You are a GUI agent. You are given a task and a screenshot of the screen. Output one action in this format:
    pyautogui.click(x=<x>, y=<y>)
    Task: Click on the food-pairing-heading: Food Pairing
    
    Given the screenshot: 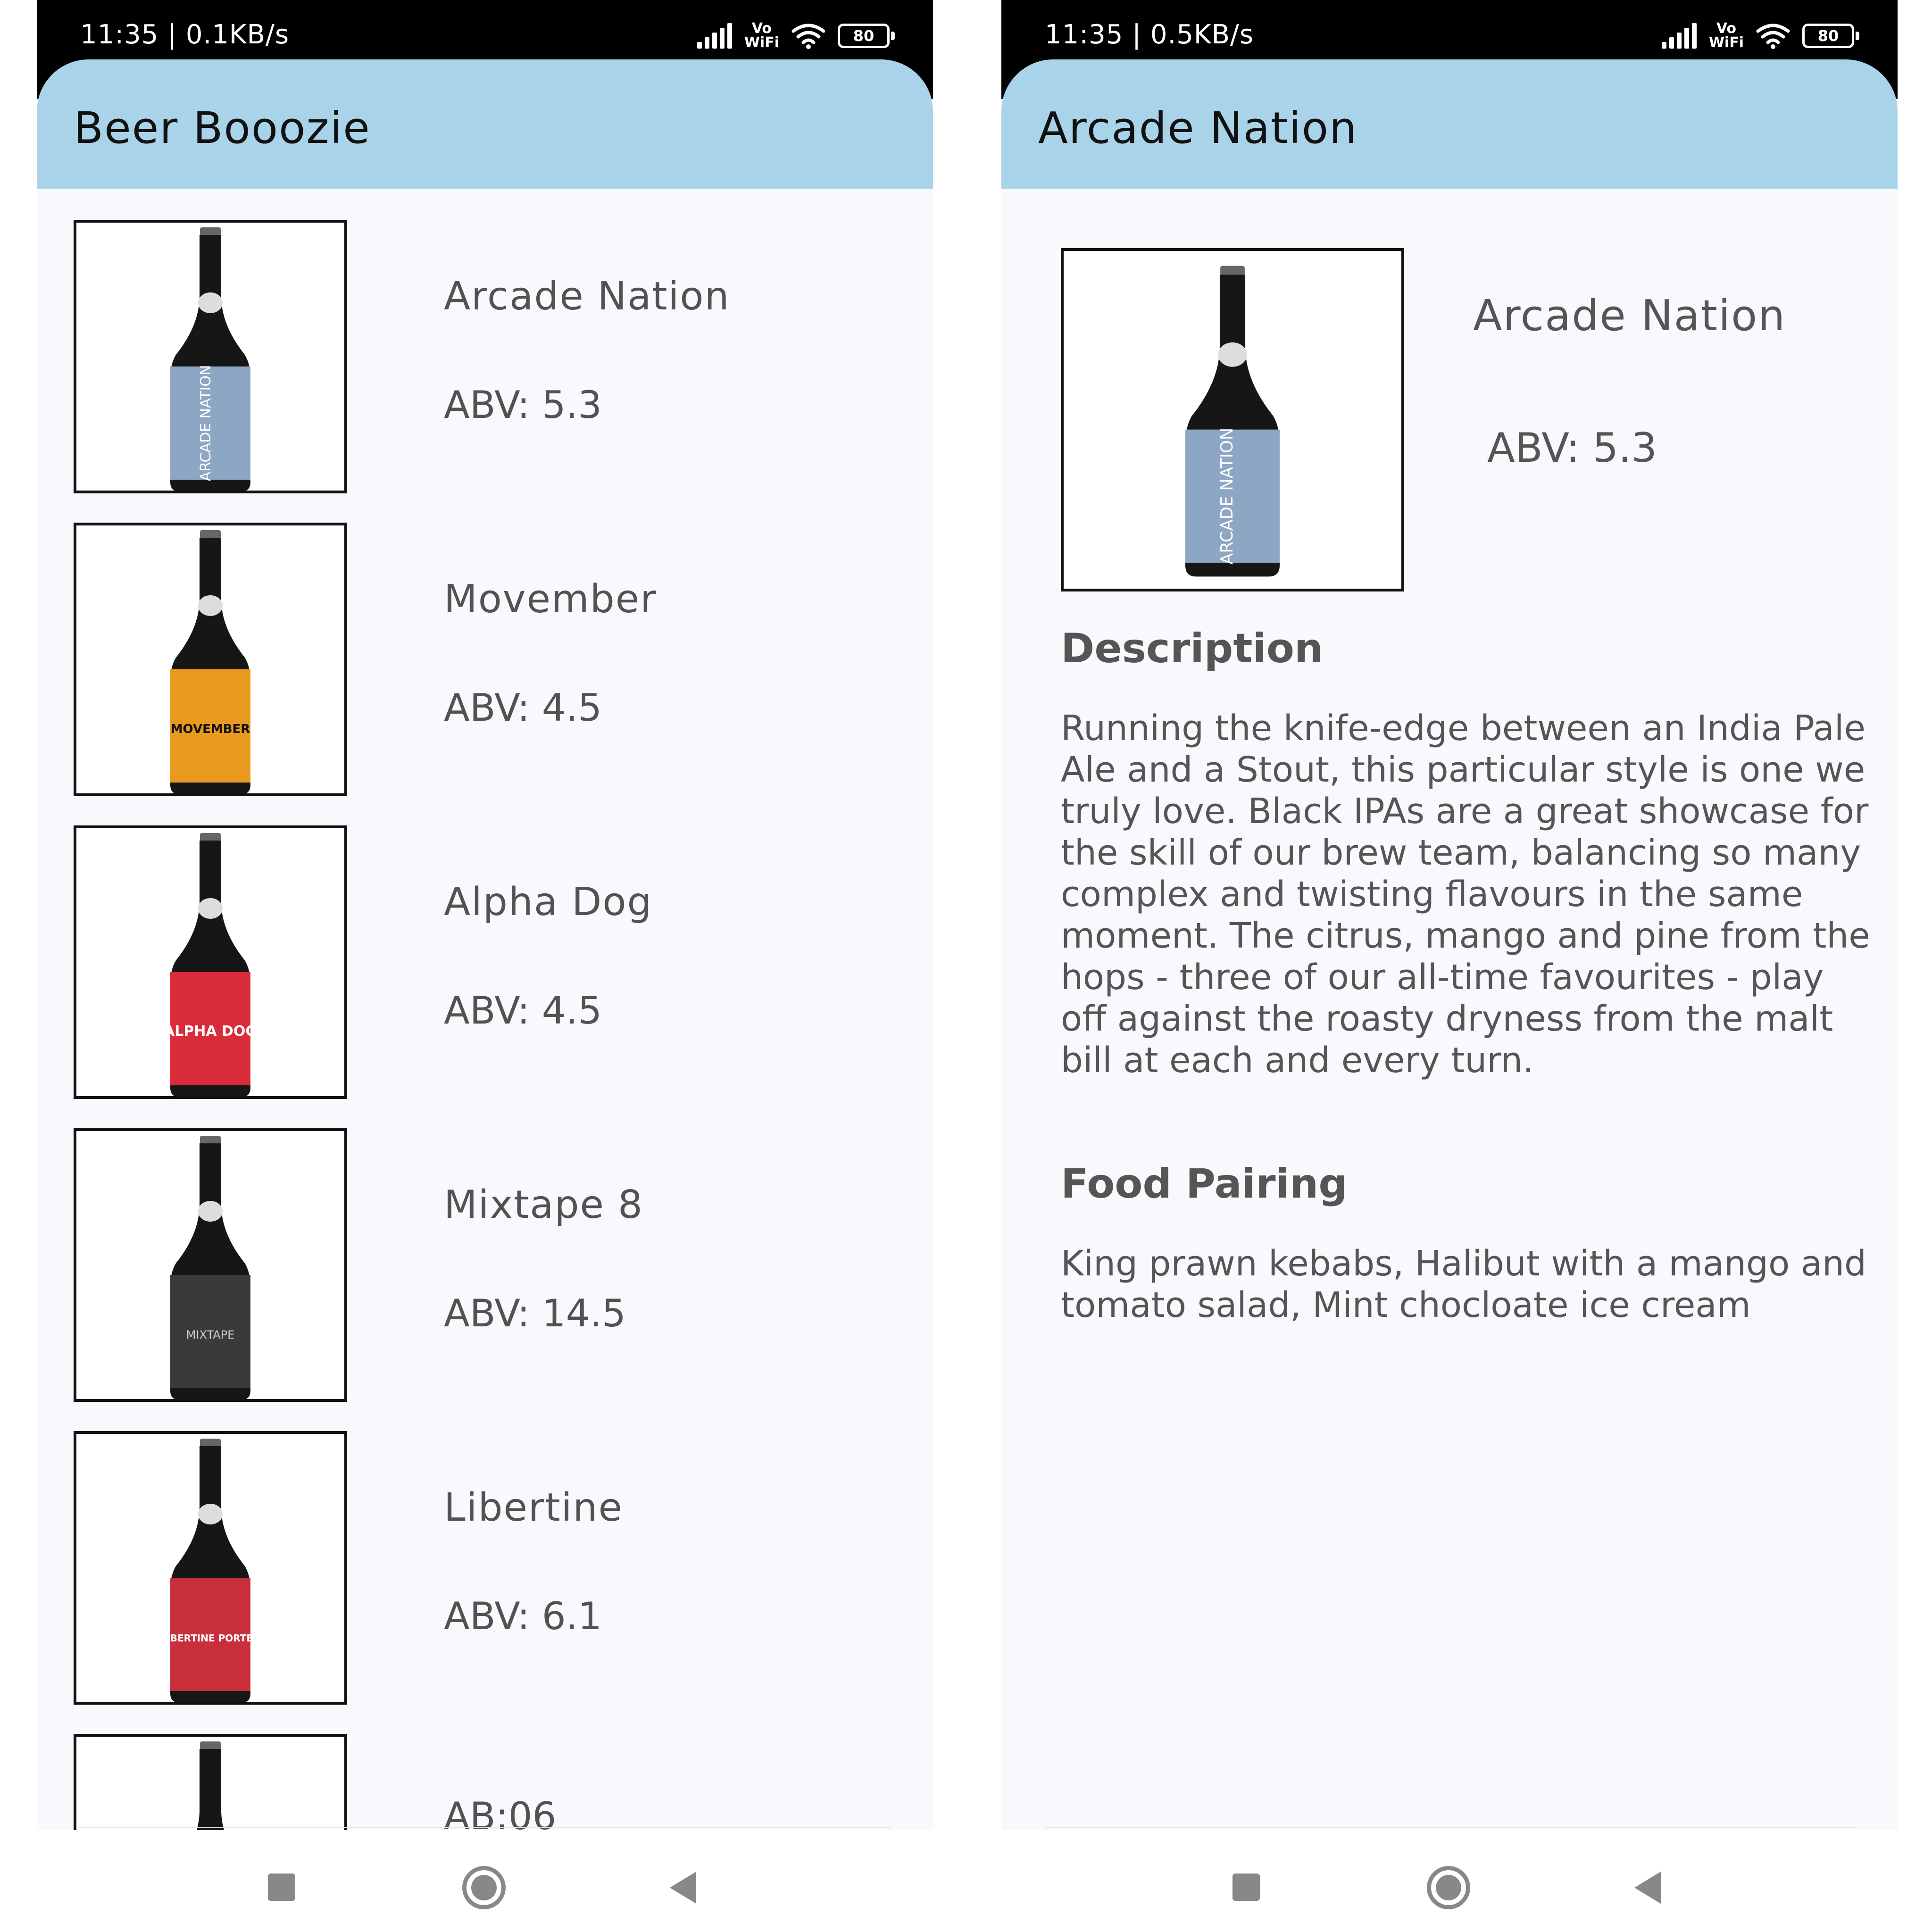 What is the action you would take?
    pyautogui.click(x=1204, y=1184)
    